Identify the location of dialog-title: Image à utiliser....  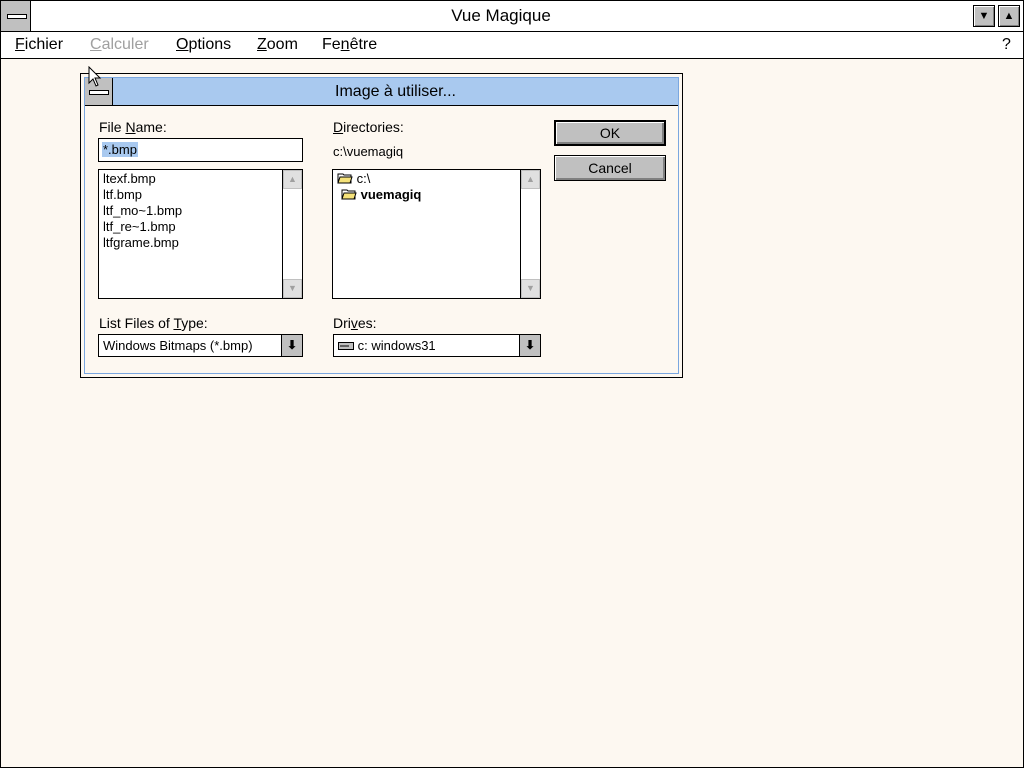
(395, 91).